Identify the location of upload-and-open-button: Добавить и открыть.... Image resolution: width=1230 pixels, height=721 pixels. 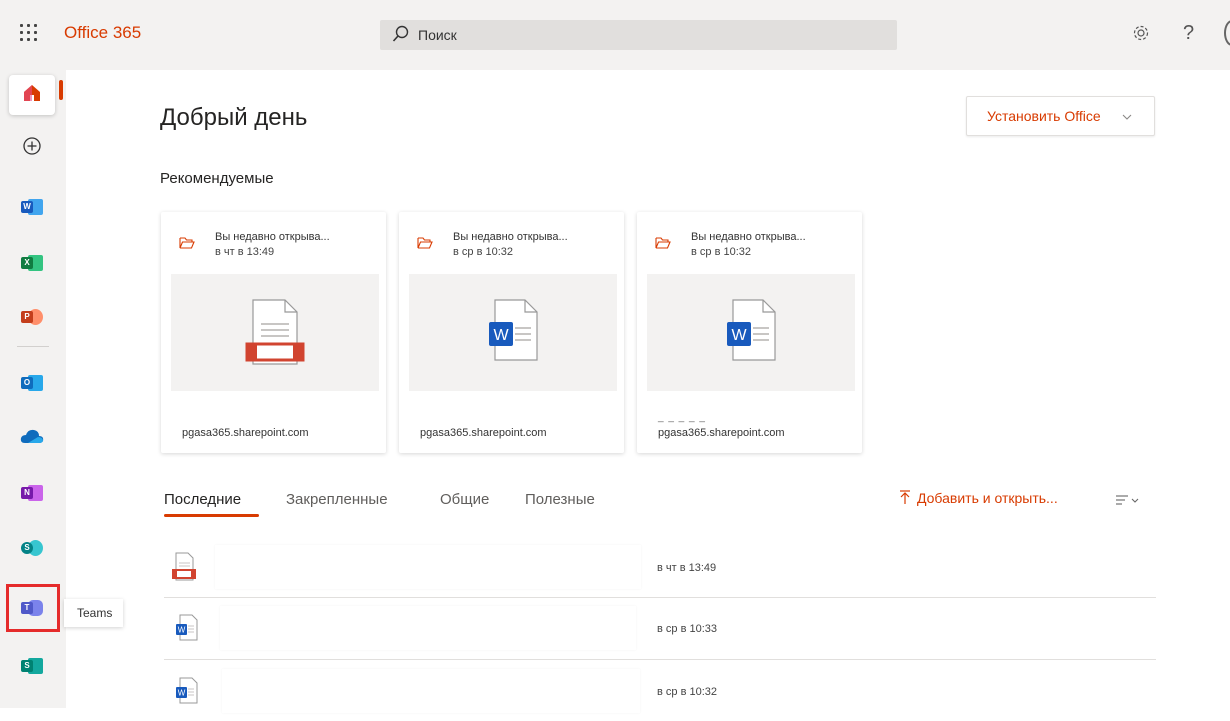
(978, 499).